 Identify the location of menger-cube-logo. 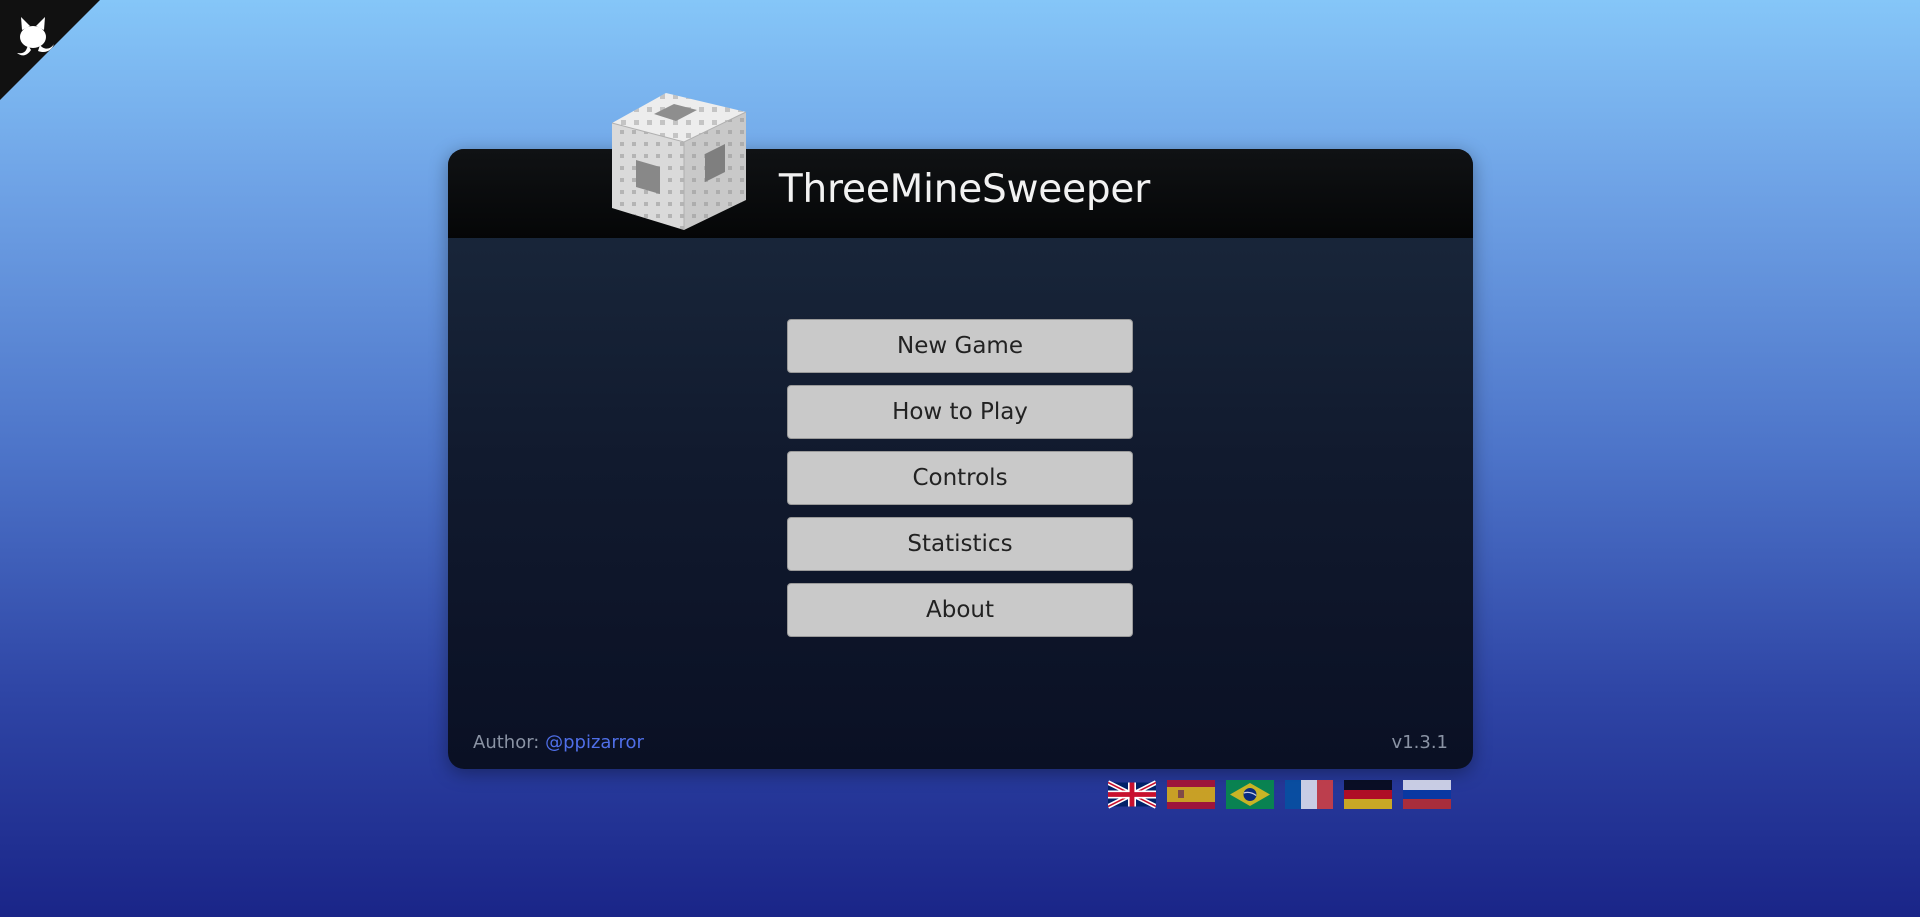
(679, 161).